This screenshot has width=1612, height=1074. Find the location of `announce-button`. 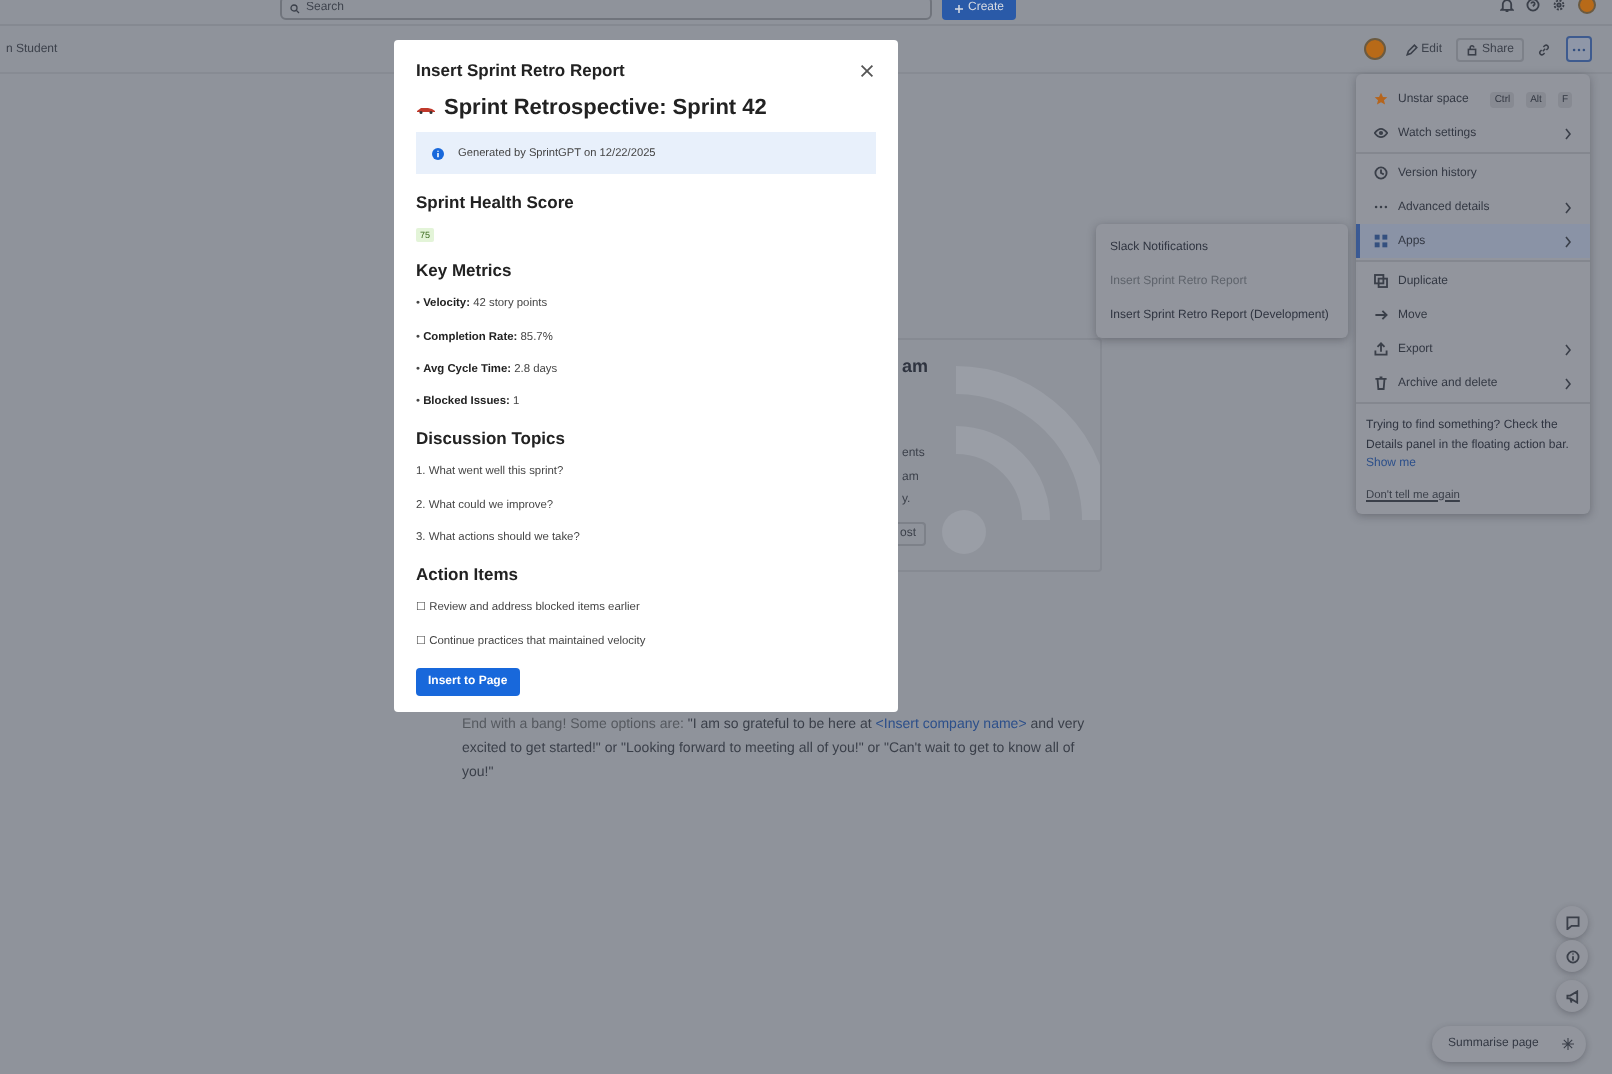

announce-button is located at coordinates (1572, 996).